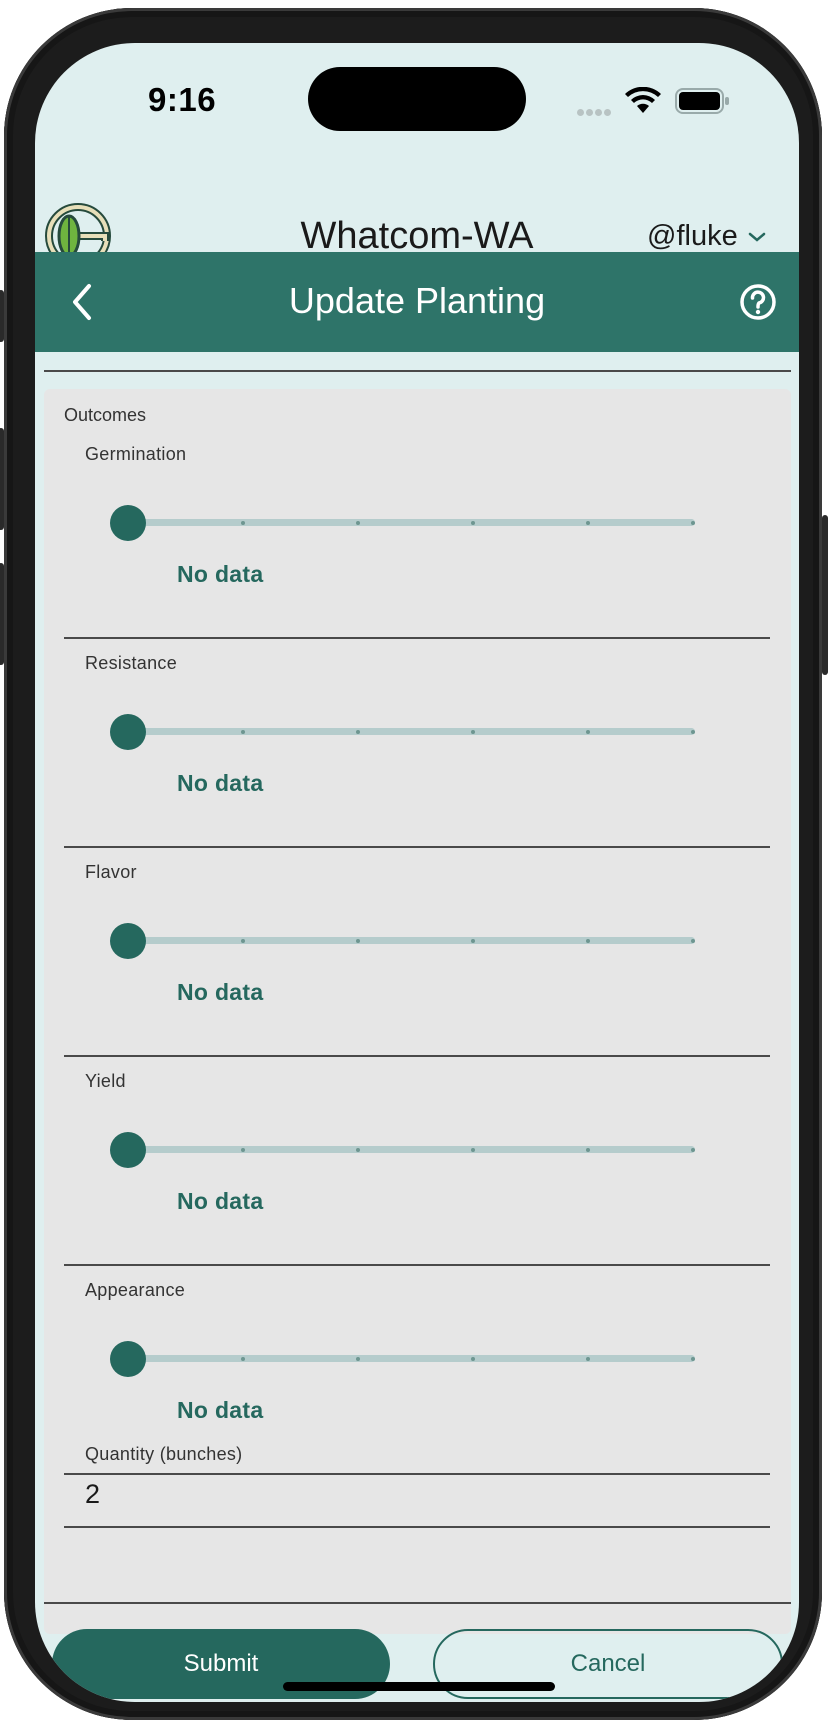 The width and height of the screenshot is (839, 1728). What do you see at coordinates (2, 479) in the screenshot?
I see `volume-up-button` at bounding box center [2, 479].